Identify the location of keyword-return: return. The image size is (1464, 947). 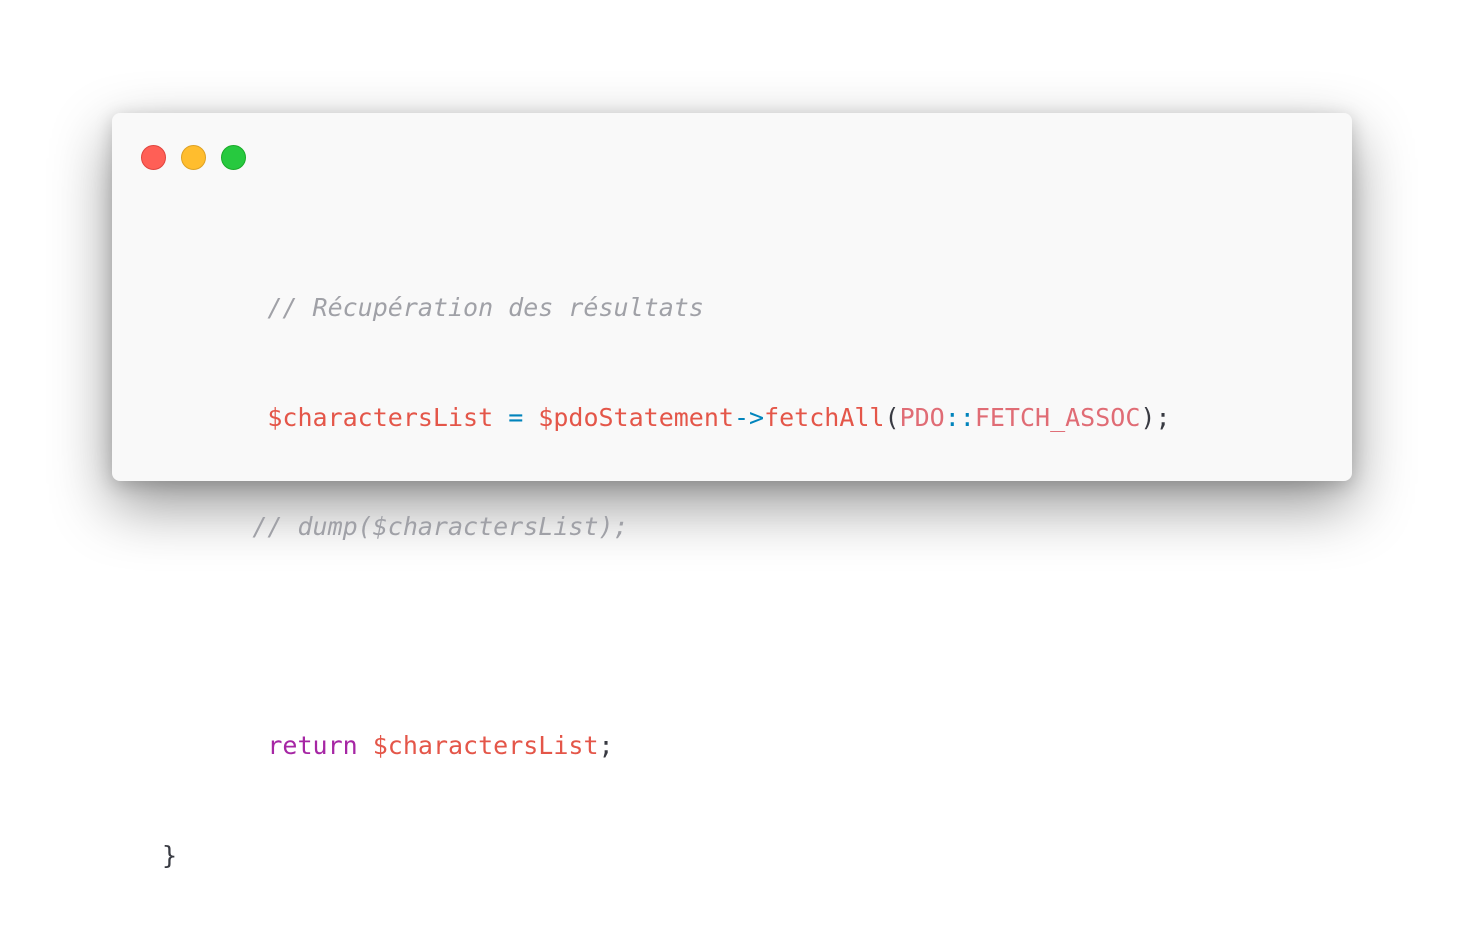
(312, 745).